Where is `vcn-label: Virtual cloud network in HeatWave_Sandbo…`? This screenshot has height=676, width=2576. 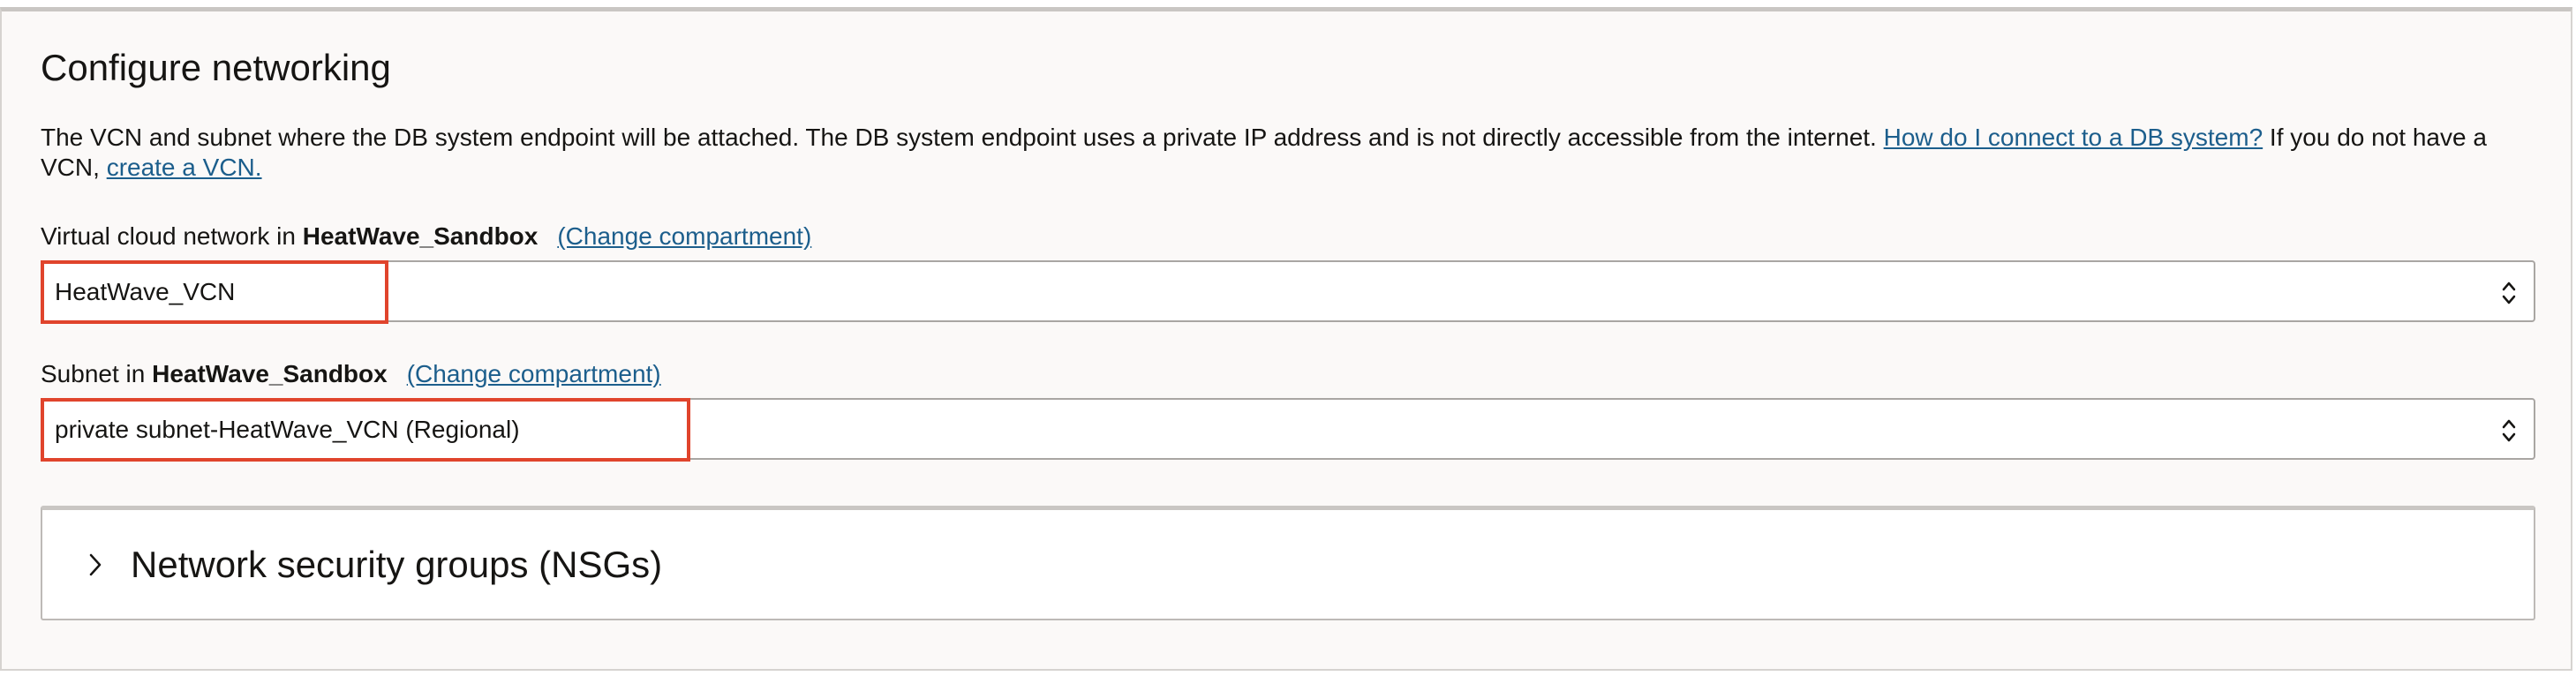
vcn-label: Virtual cloud network in HeatWave_Sandbo… is located at coordinates (426, 237).